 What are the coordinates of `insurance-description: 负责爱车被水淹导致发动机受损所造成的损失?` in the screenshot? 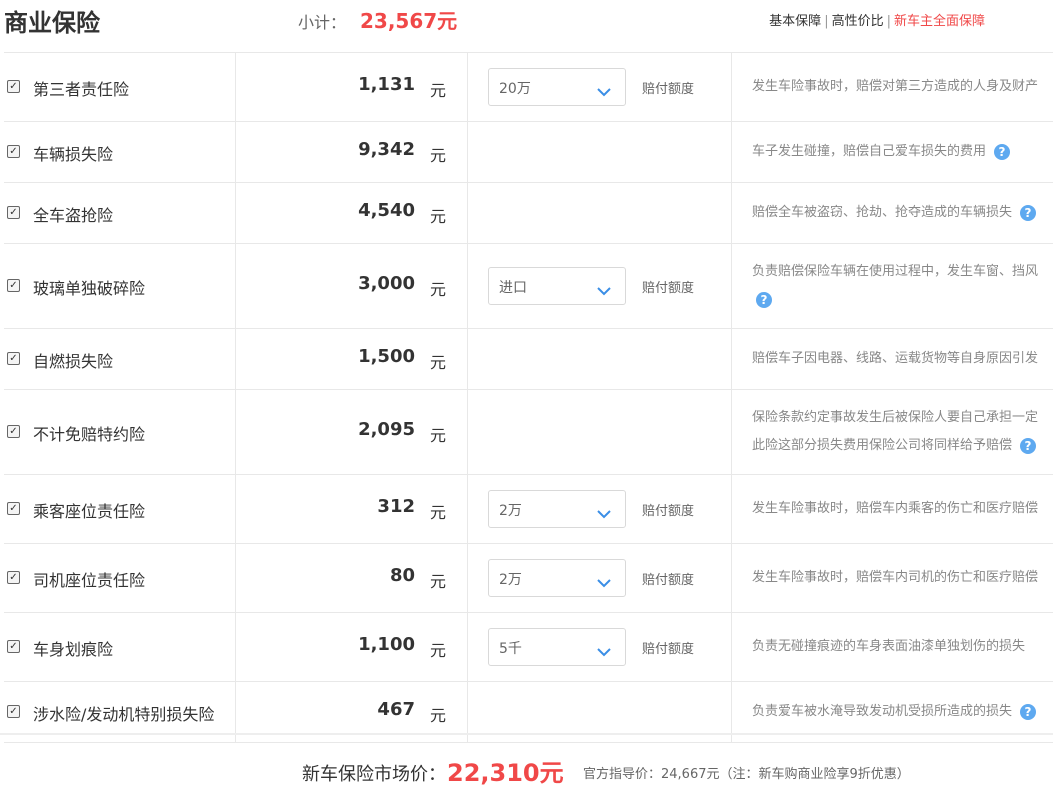 It's located at (894, 712).